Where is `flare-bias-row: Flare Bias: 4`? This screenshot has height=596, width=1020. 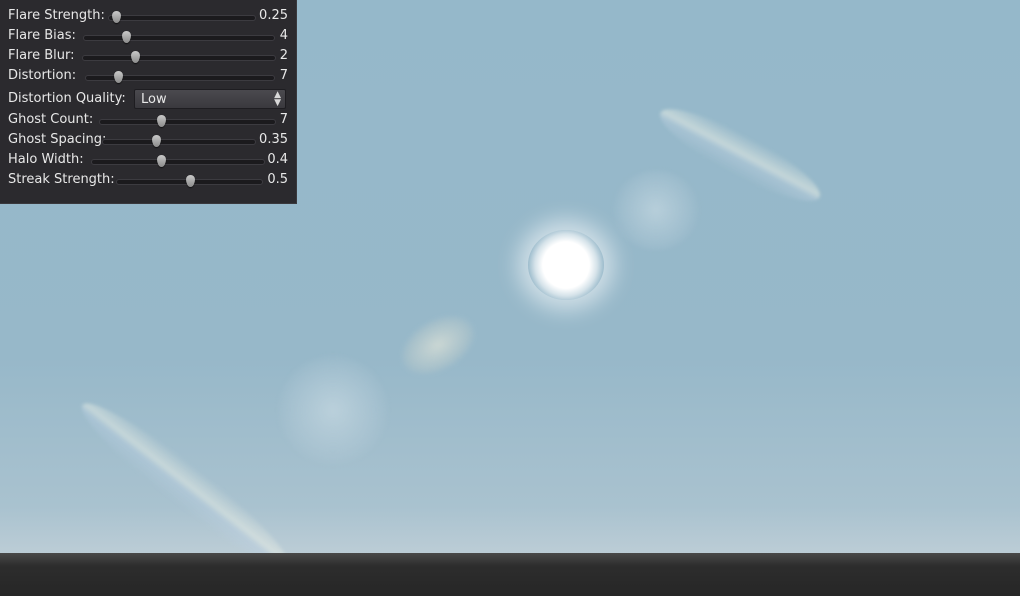
flare-bias-row: Flare Bias: 4 is located at coordinates (148, 36).